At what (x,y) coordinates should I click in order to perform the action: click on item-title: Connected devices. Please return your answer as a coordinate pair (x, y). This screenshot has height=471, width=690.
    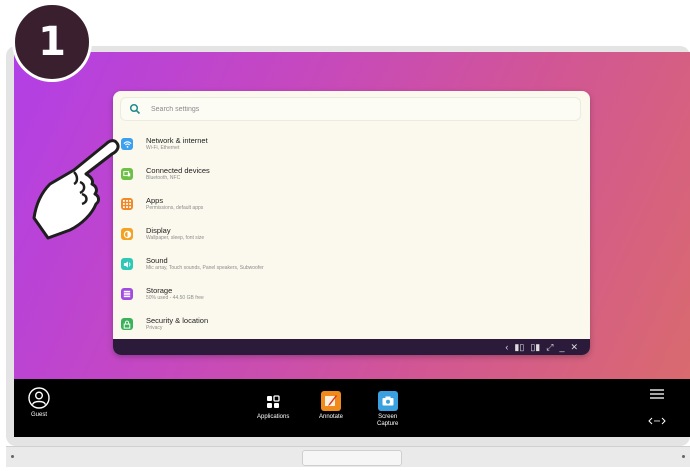
    Looking at the image, I should click on (178, 170).